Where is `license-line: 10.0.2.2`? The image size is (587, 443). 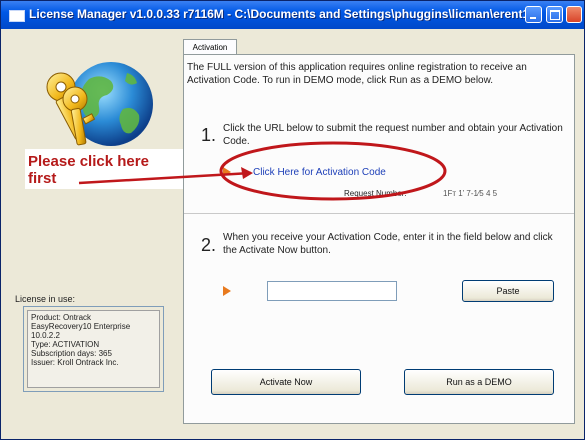 license-line: 10.0.2.2 is located at coordinates (45, 335).